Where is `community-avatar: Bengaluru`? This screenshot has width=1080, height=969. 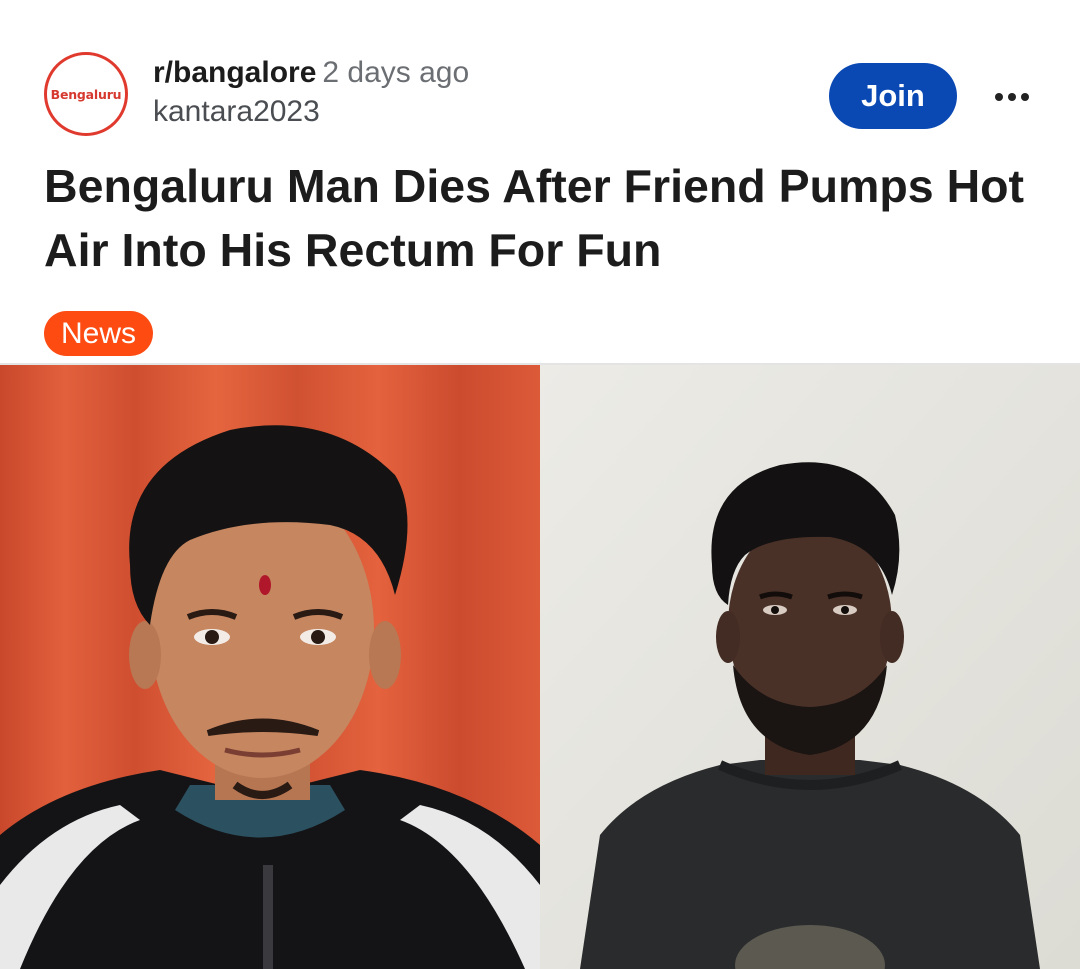 community-avatar: Bengaluru is located at coordinates (86, 94).